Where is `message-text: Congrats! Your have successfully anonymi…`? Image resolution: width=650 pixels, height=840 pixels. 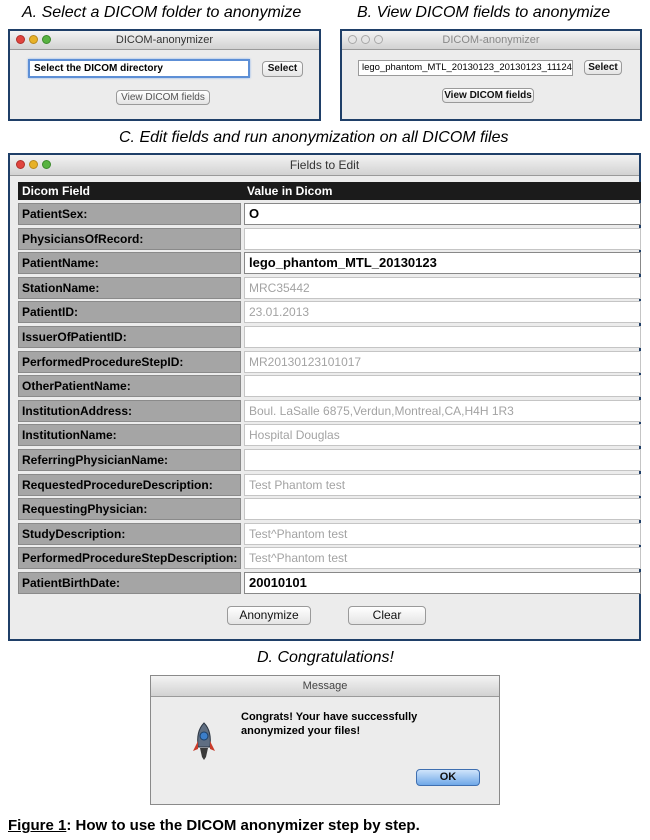 message-text: Congrats! Your have successfully anonymi… is located at coordinates (329, 724).